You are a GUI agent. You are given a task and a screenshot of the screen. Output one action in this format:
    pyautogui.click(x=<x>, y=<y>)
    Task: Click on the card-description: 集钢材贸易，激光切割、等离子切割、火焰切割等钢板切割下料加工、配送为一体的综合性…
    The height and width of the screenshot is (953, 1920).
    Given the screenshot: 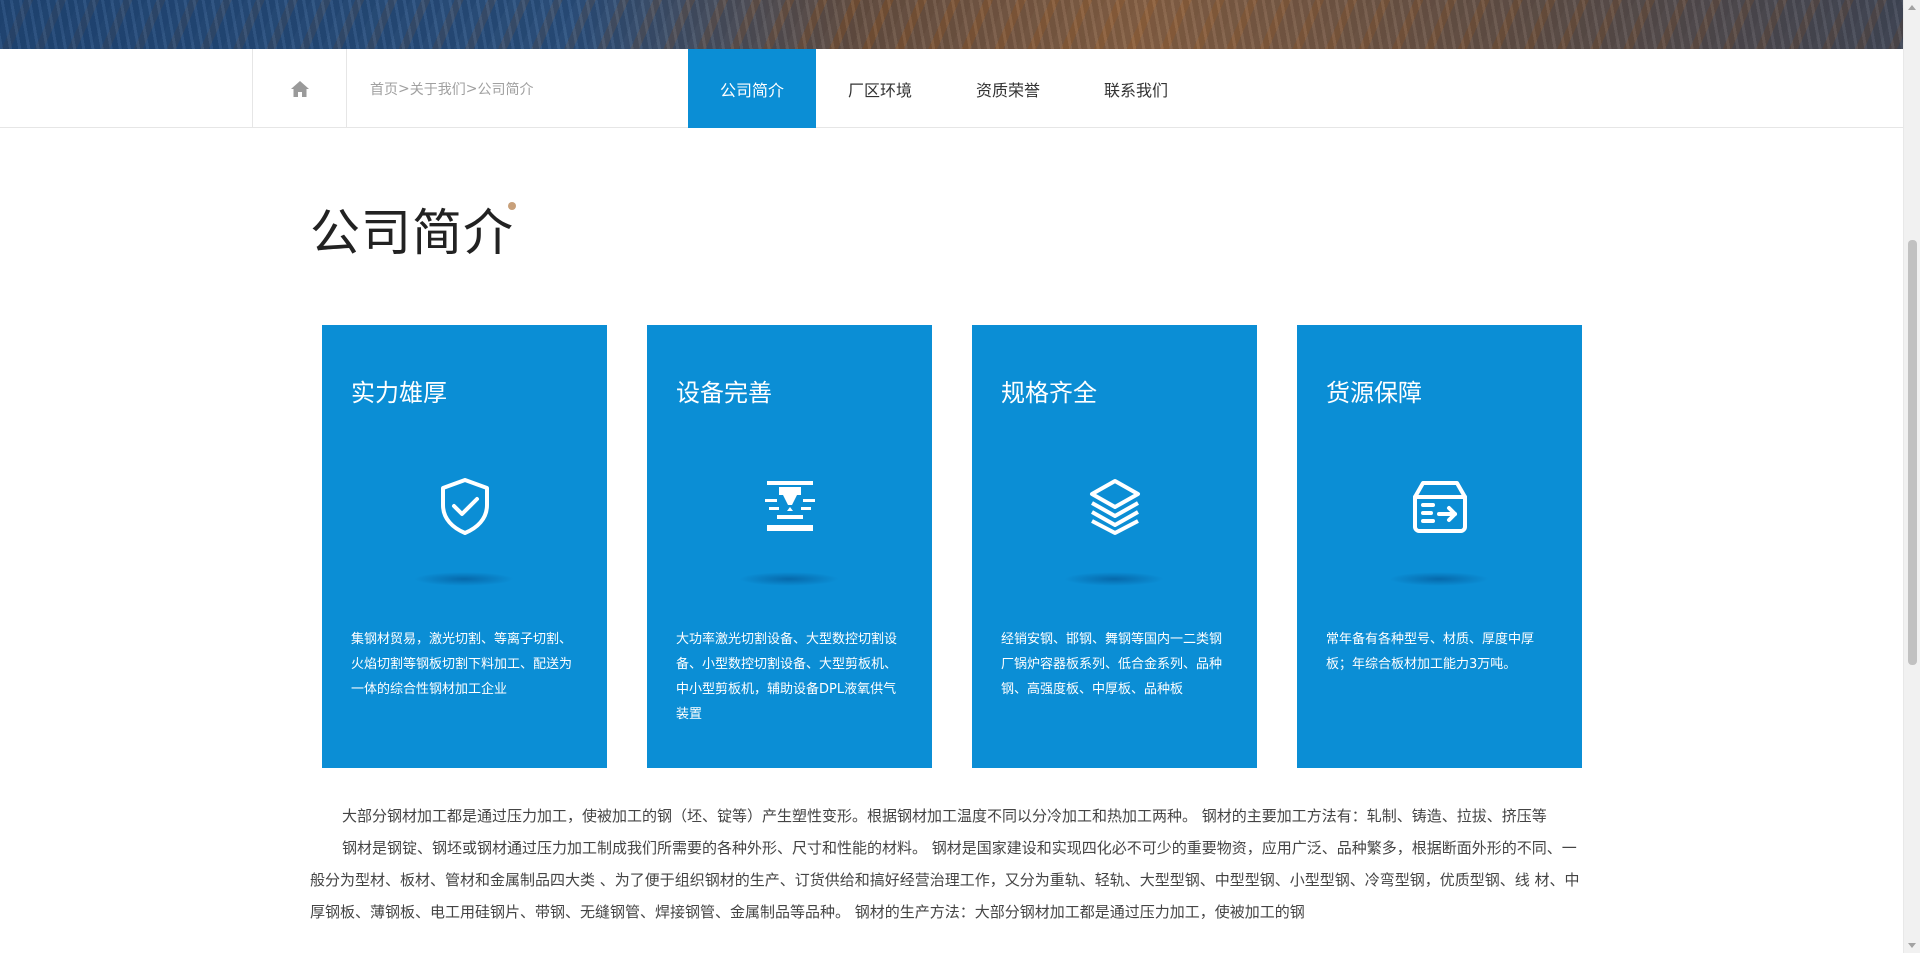 What is the action you would take?
    pyautogui.click(x=462, y=664)
    